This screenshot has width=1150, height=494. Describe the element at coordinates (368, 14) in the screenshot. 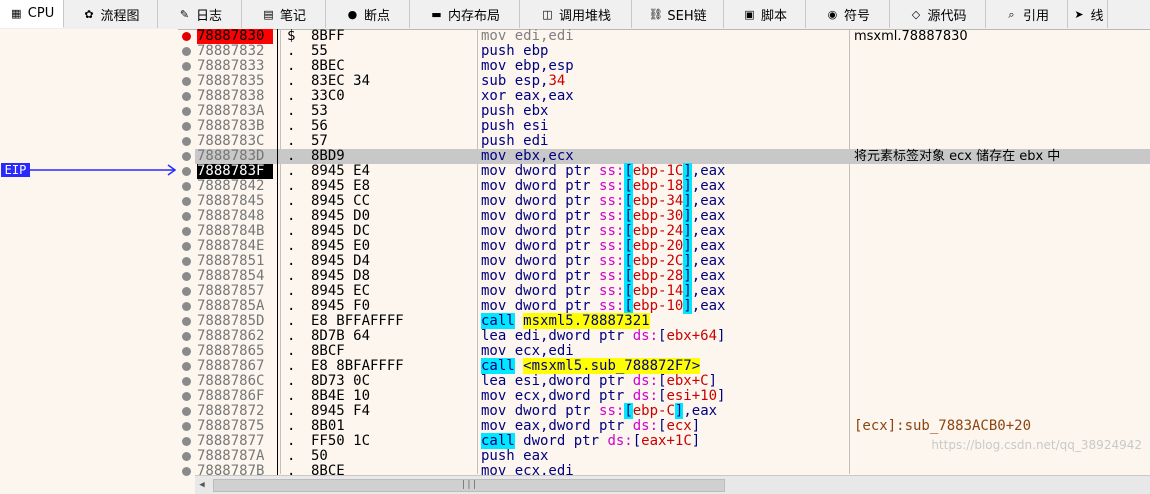

I see `tab-breakpoint: ● 断点` at that location.